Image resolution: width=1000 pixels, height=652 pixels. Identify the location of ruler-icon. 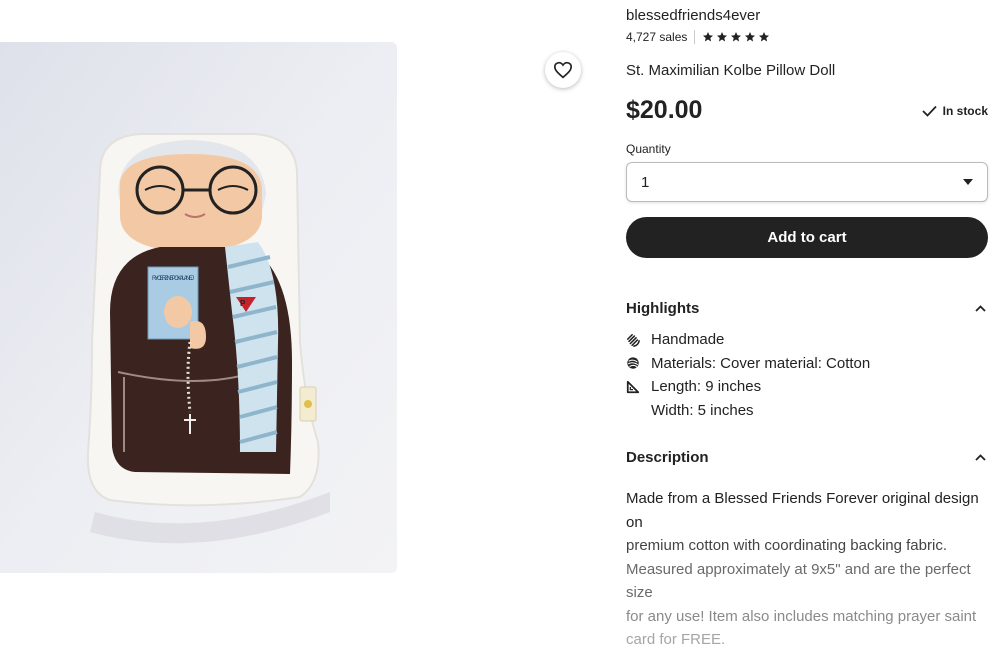
(633, 386).